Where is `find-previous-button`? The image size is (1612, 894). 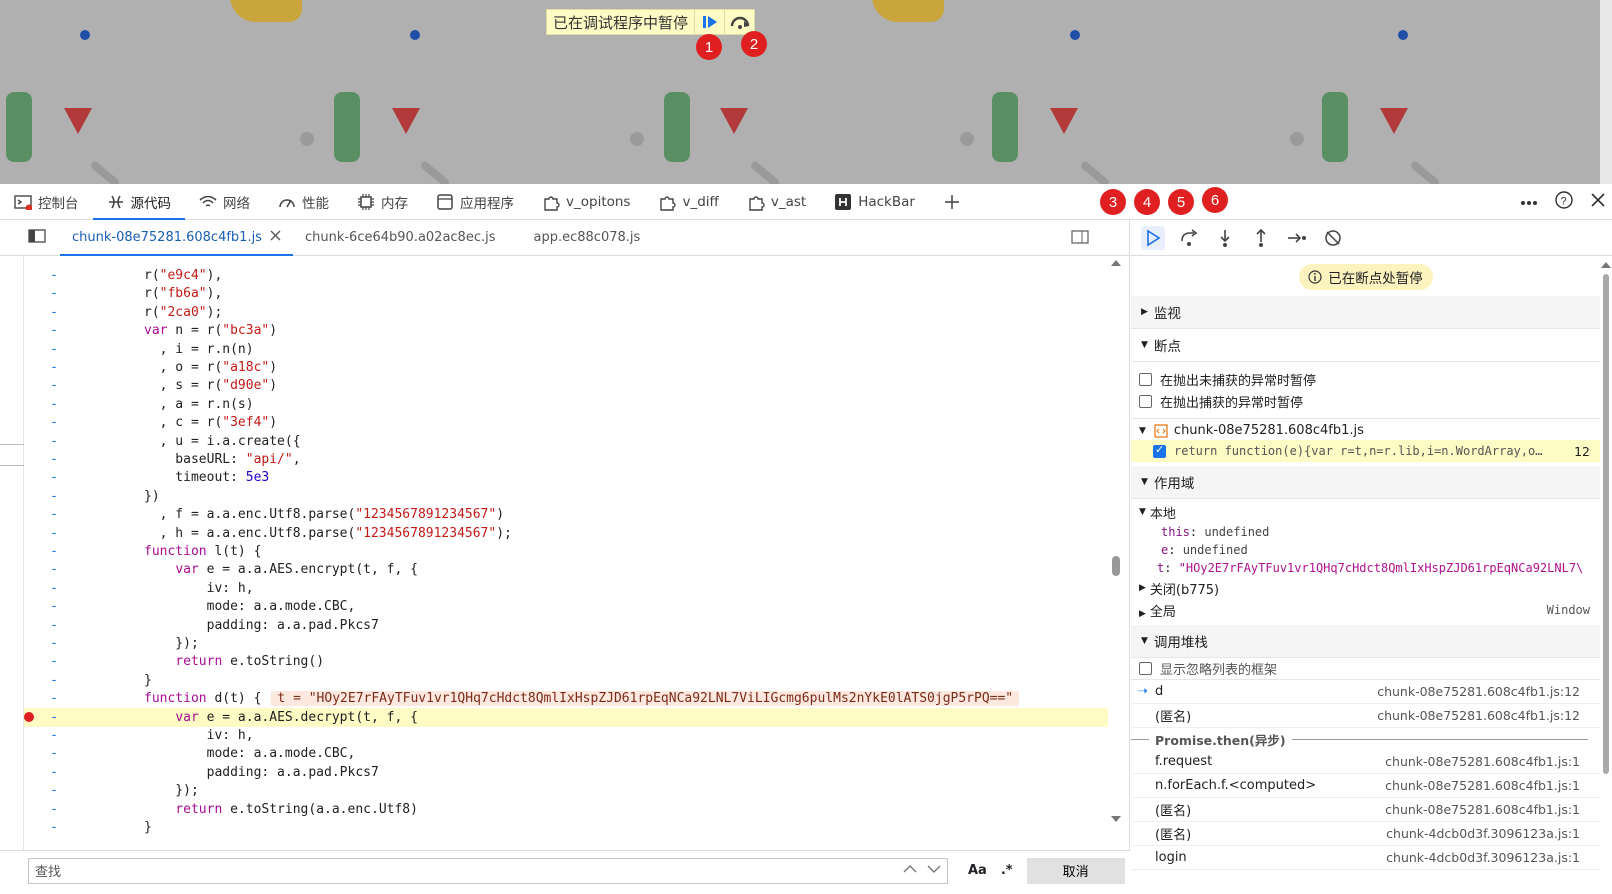 find-previous-button is located at coordinates (910, 870).